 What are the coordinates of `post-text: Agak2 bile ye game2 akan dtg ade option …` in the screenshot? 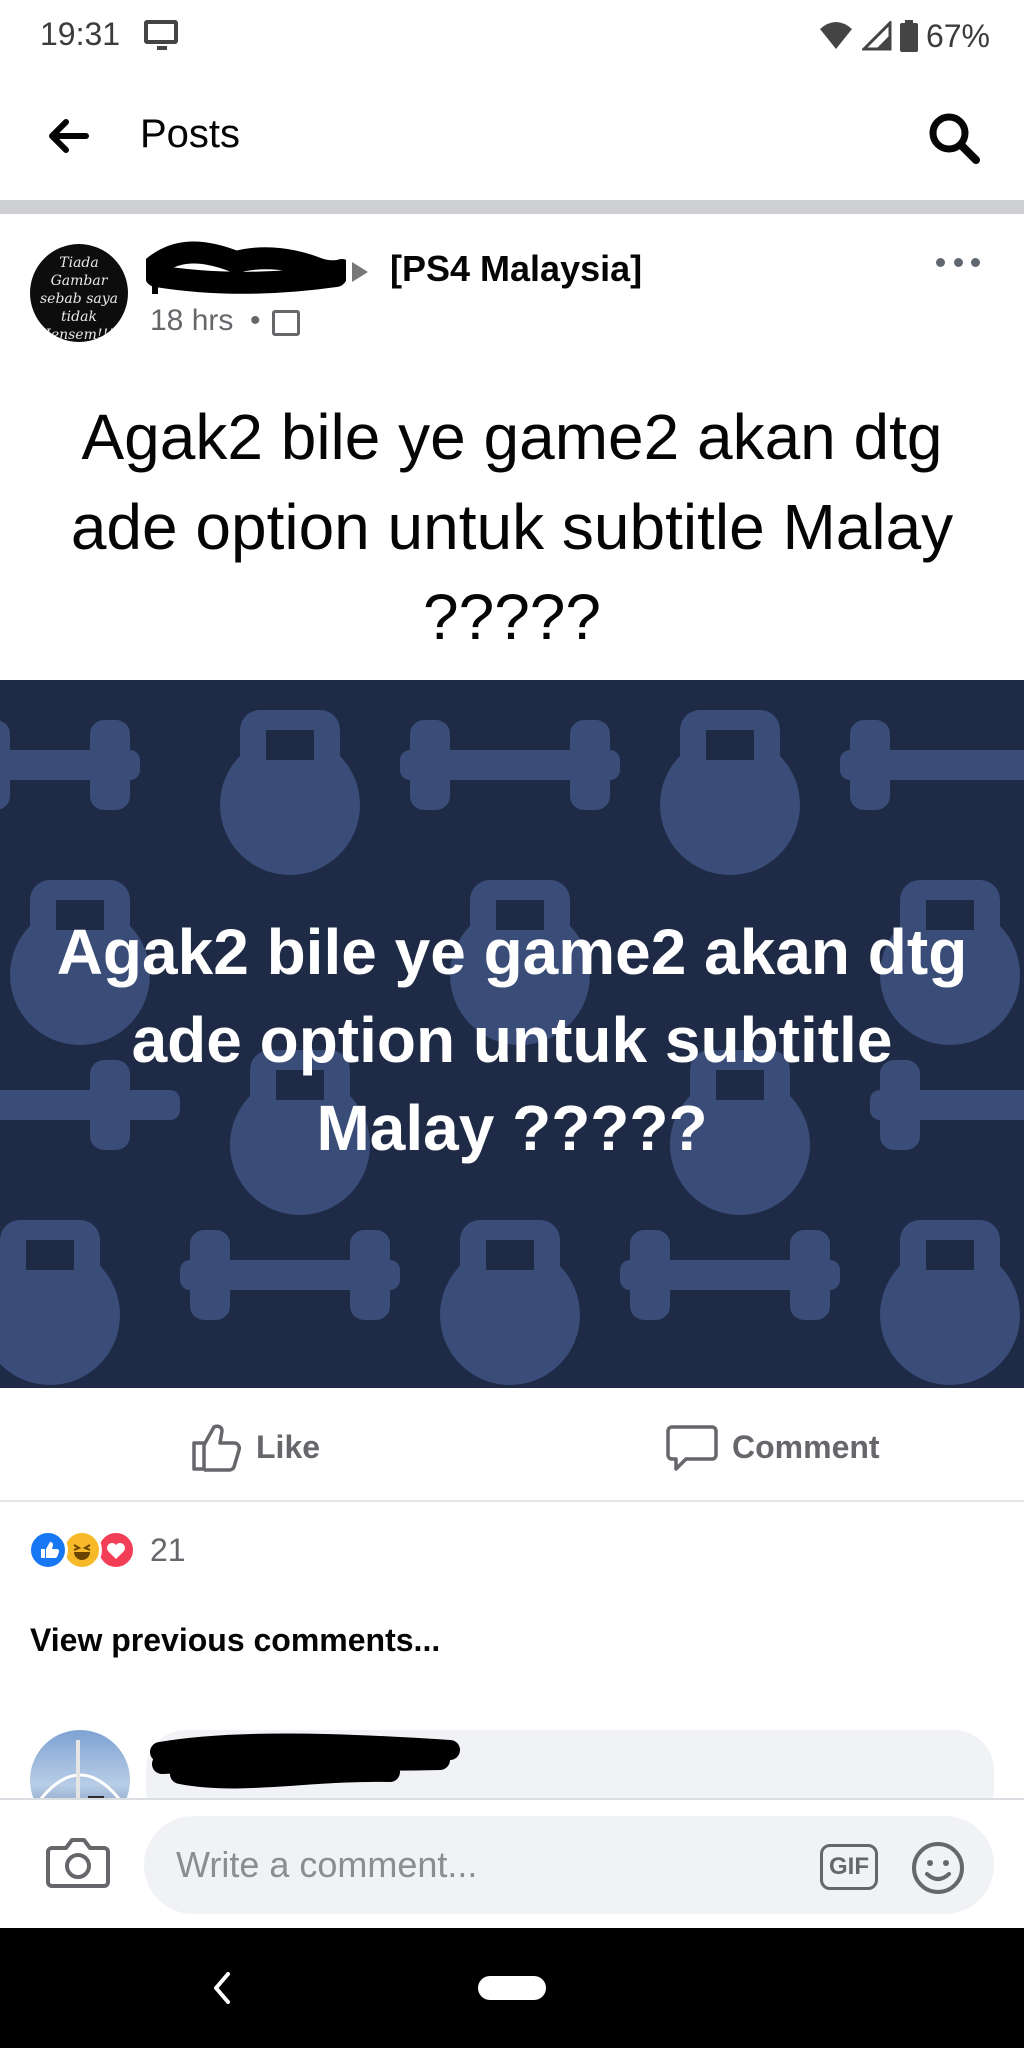 It's located at (512, 527).